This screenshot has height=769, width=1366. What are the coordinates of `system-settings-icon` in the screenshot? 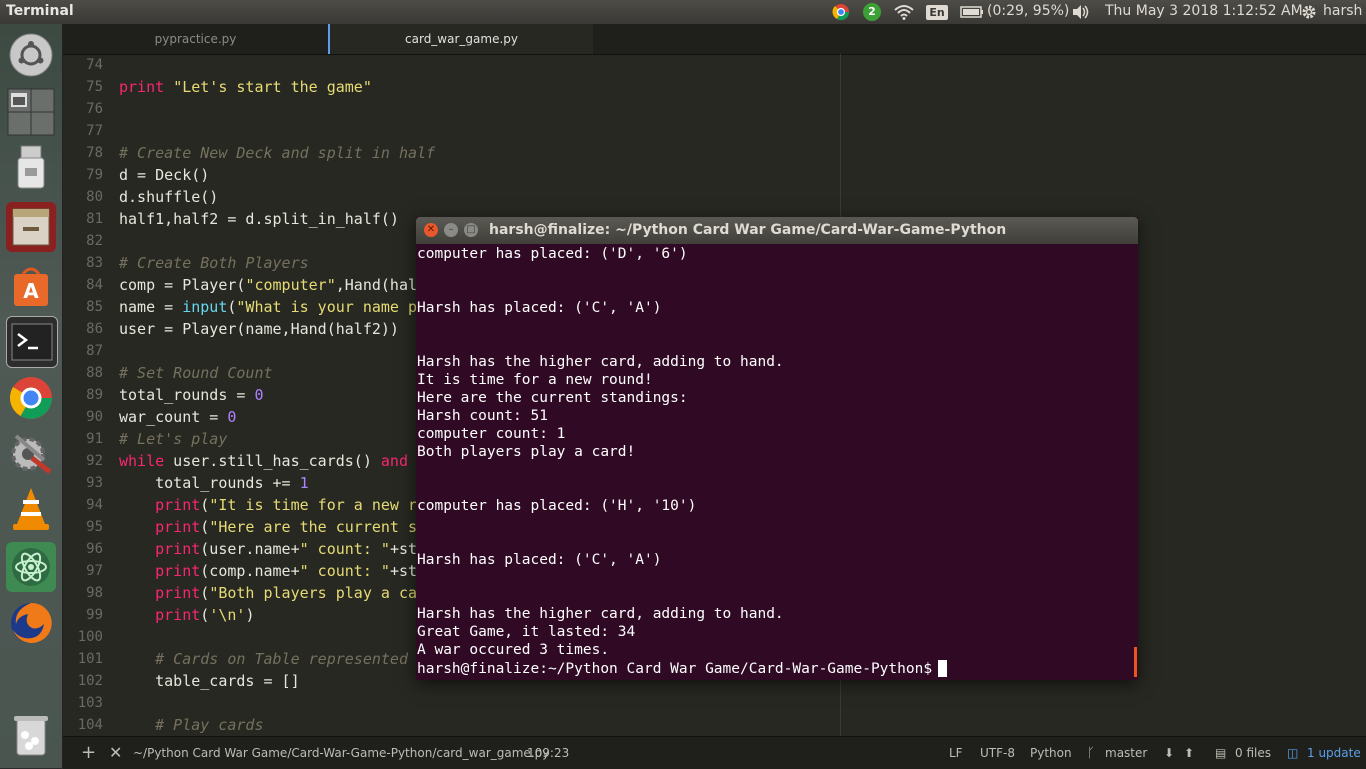 It's located at (31, 453).